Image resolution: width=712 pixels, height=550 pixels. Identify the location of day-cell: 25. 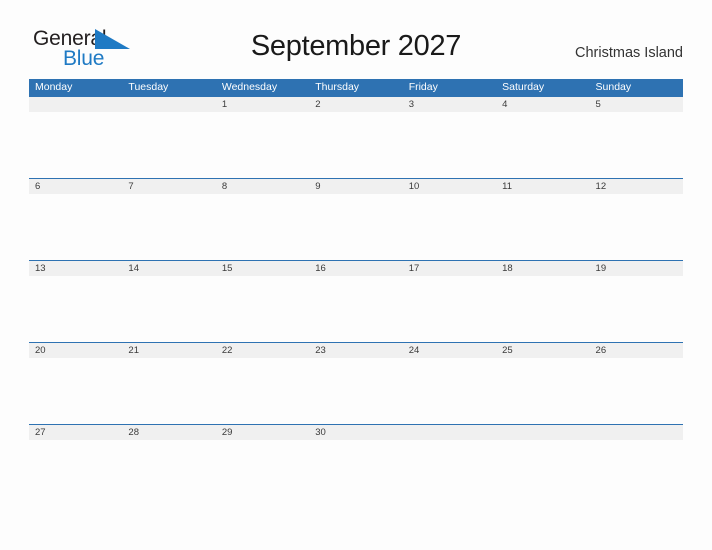
(542, 350).